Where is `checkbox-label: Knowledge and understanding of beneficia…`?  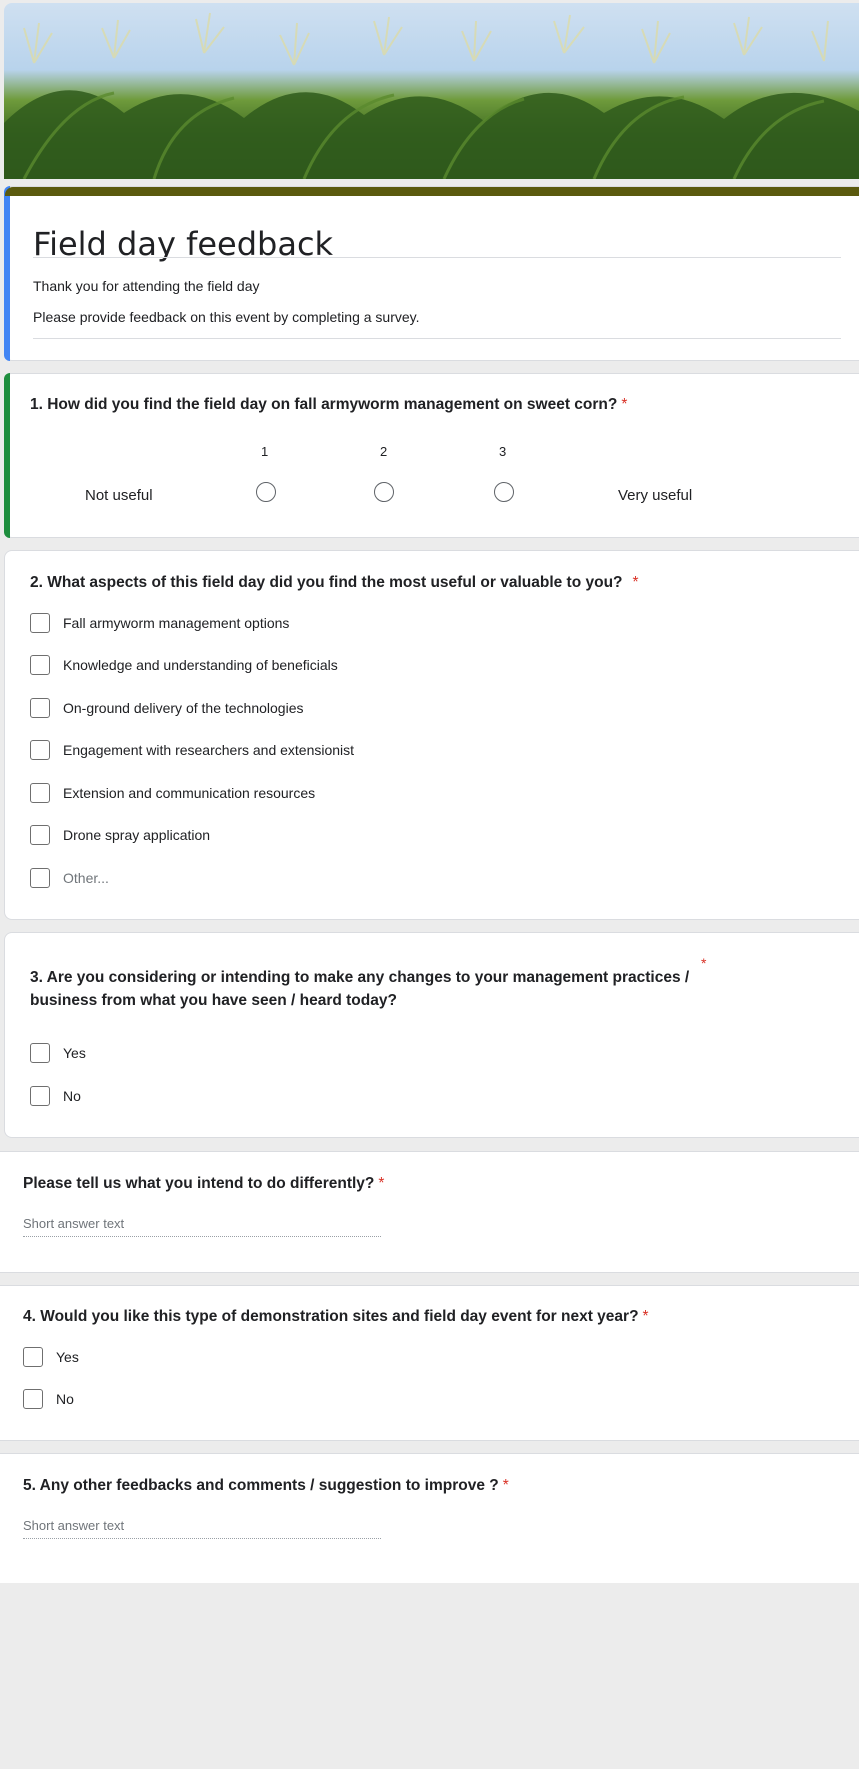
checkbox-label: Knowledge and understanding of beneficia… is located at coordinates (200, 665).